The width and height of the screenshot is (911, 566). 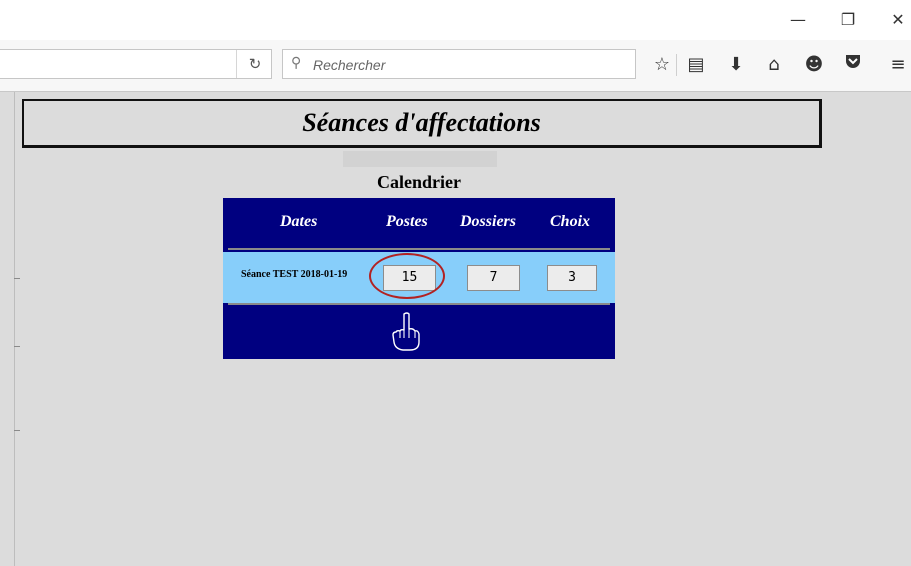 What do you see at coordinates (898, 65) in the screenshot?
I see `menu-icon: ≡` at bounding box center [898, 65].